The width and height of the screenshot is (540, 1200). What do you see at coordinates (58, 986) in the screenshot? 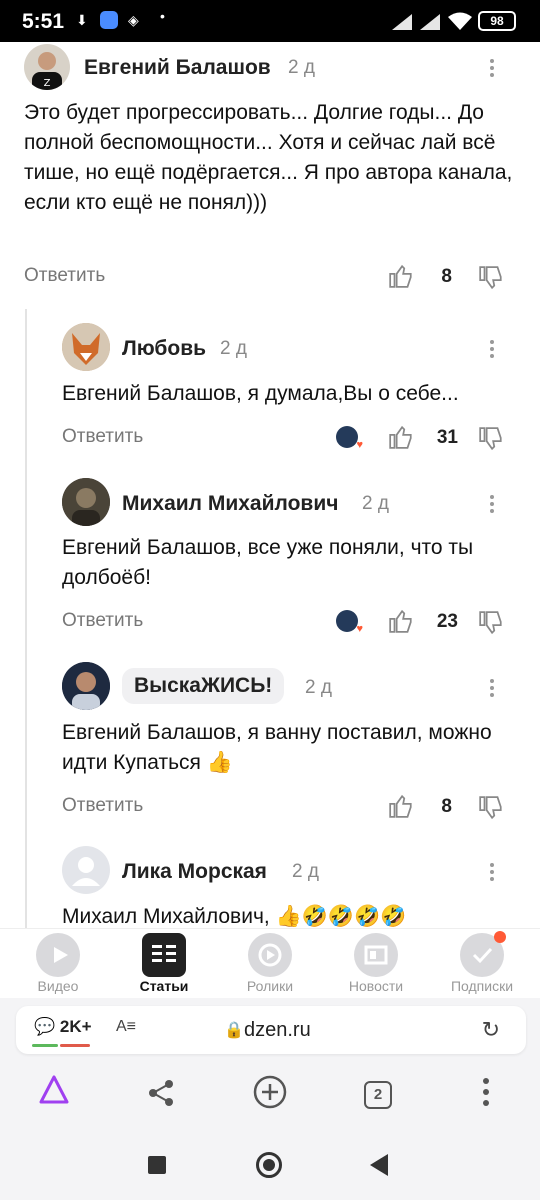
I see `tab-label: Видео` at bounding box center [58, 986].